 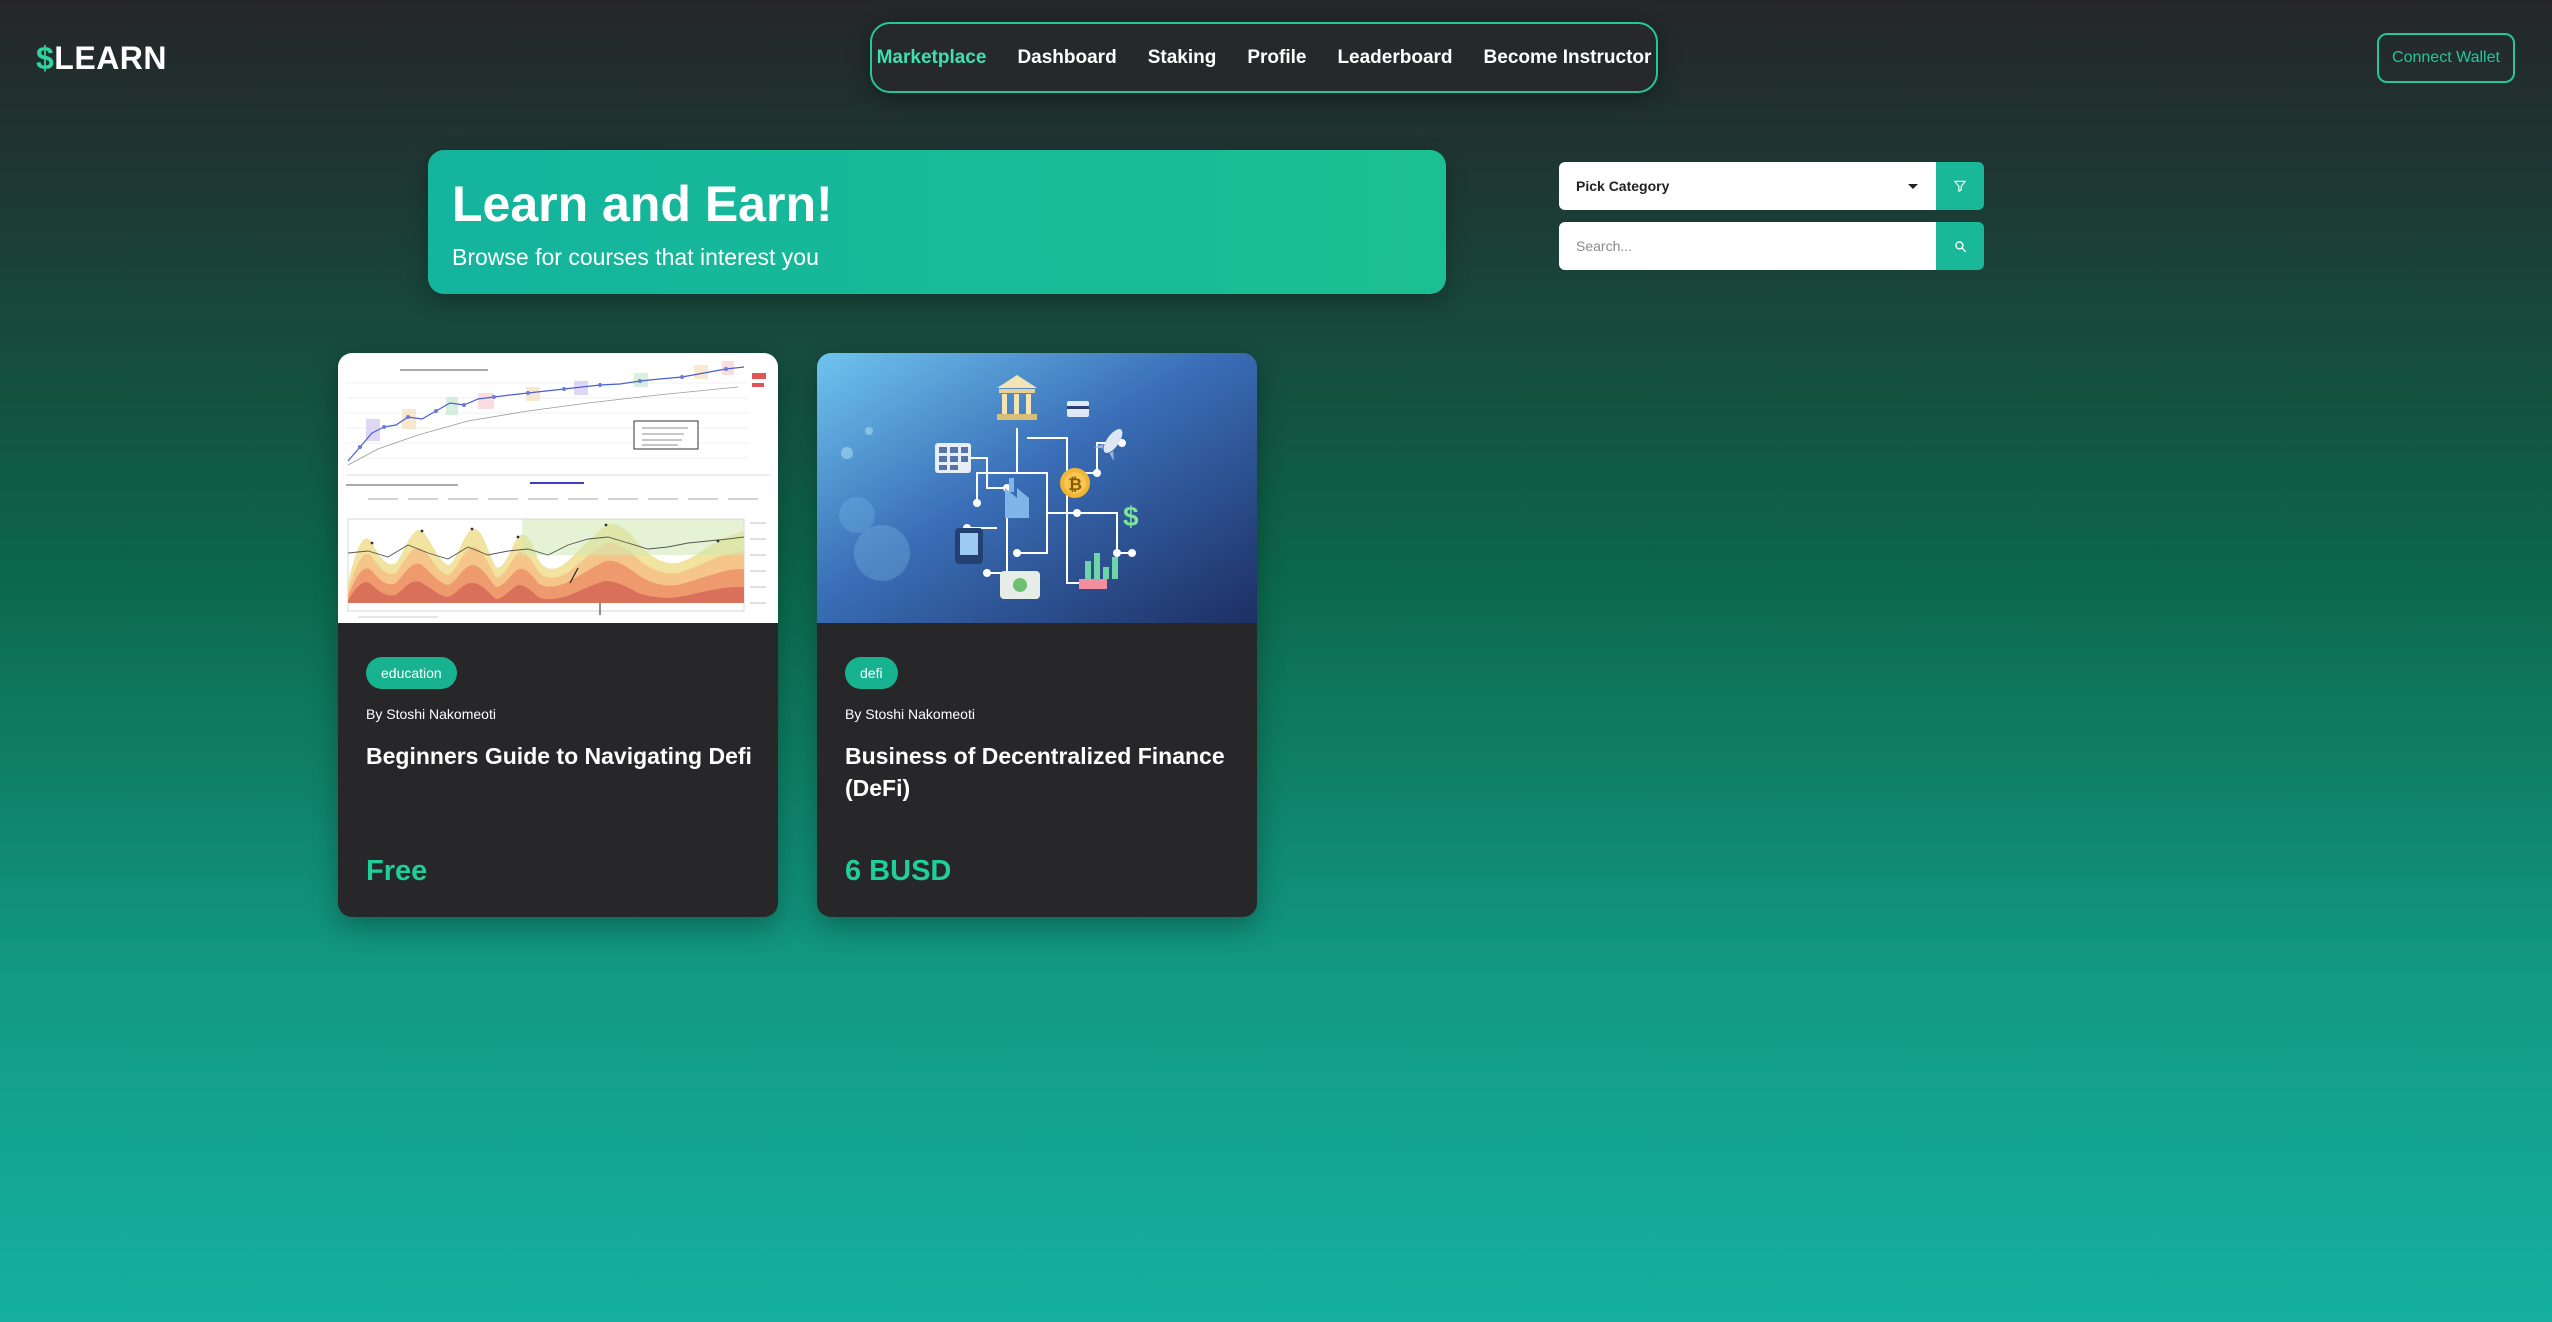 I want to click on search-button, so click(x=1960, y=246).